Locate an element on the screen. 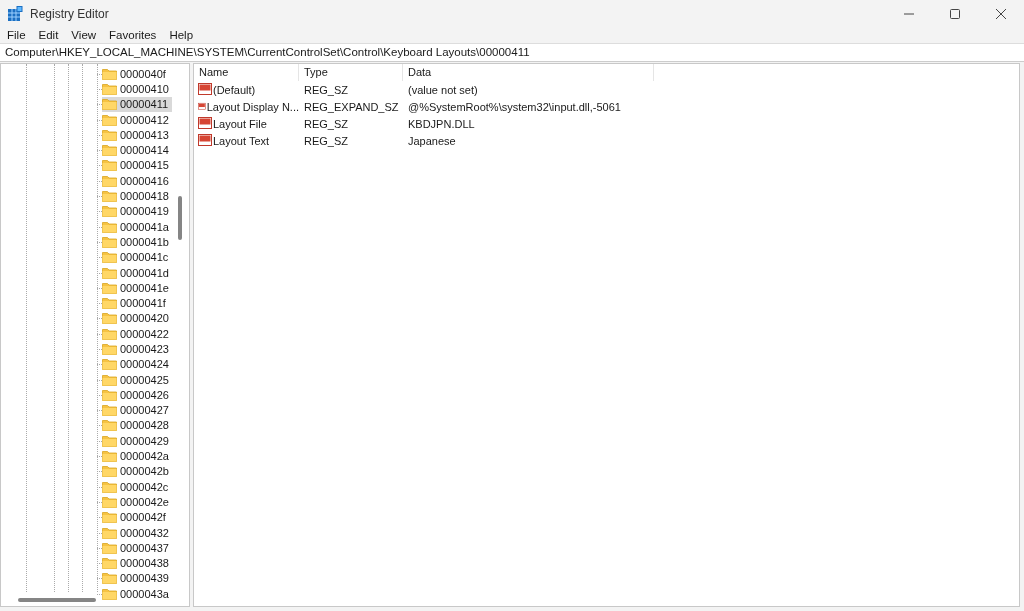 The image size is (1024, 611). value-data: (value not set) is located at coordinates (443, 89).